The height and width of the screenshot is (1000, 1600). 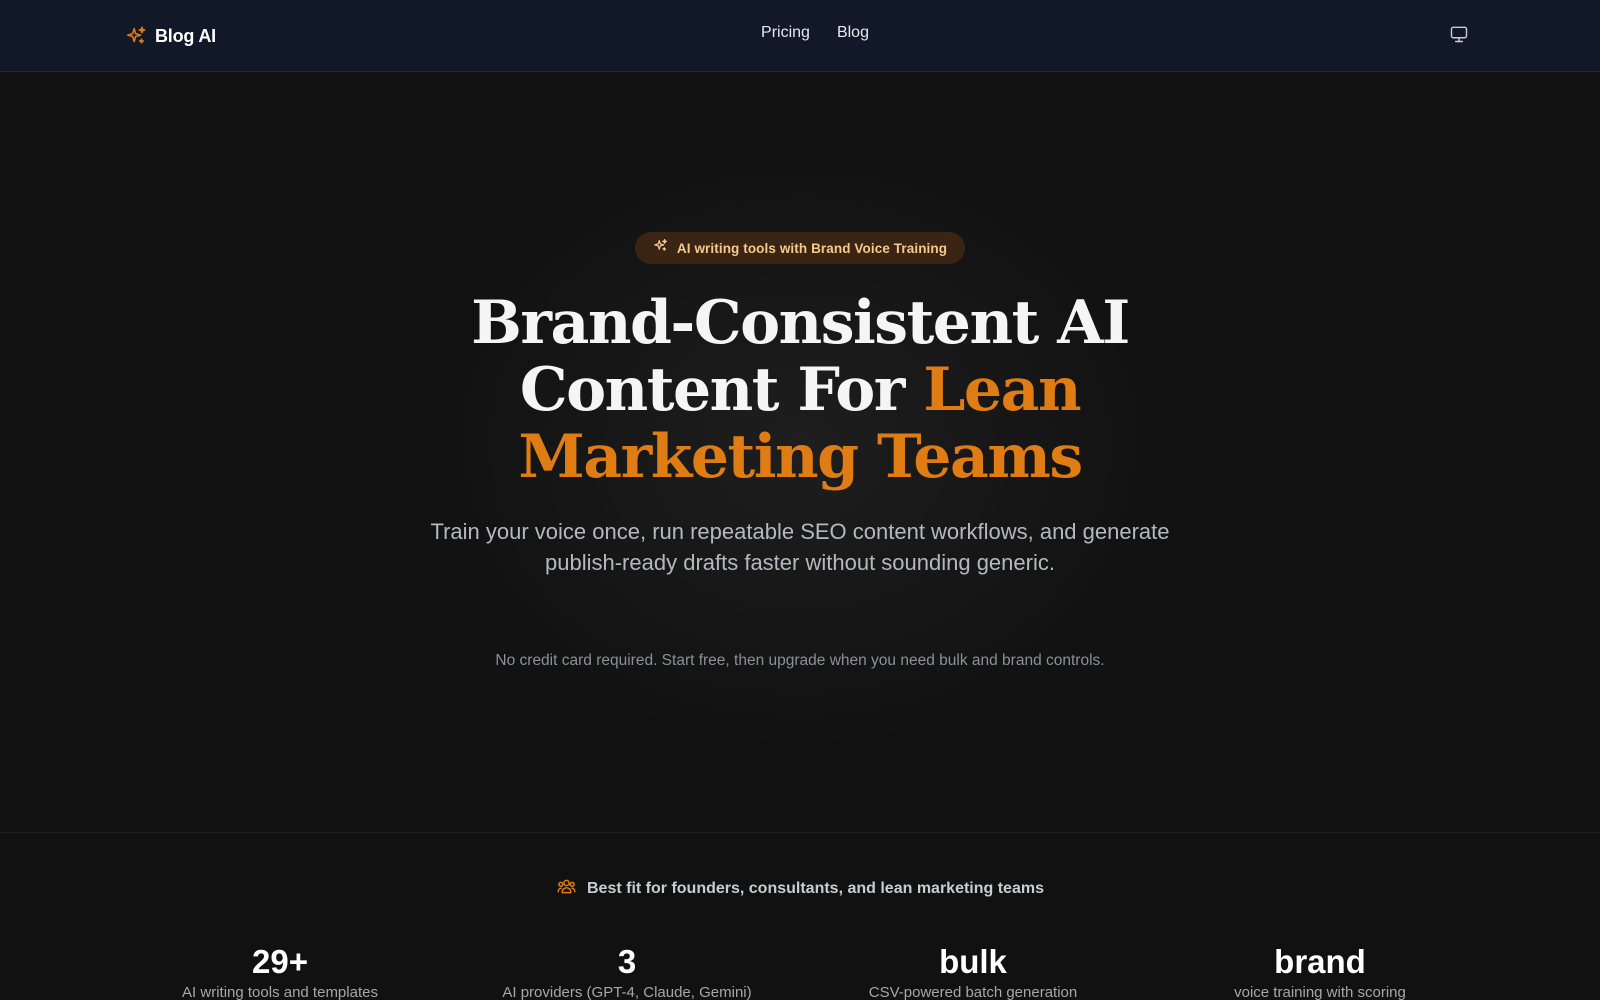 I want to click on stat-brand: brand voice training with scoring, so click(x=1320, y=971).